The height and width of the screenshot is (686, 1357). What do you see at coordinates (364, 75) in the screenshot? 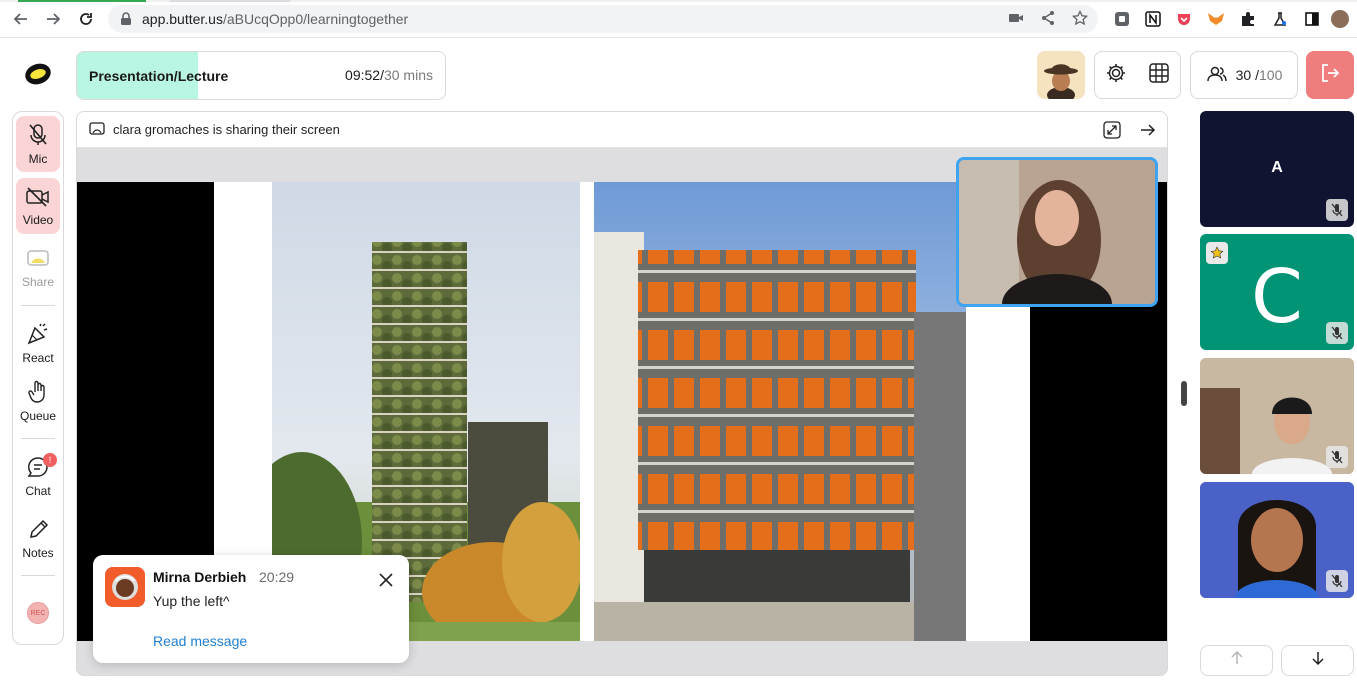
I see `session-elapsed: 09:52/` at bounding box center [364, 75].